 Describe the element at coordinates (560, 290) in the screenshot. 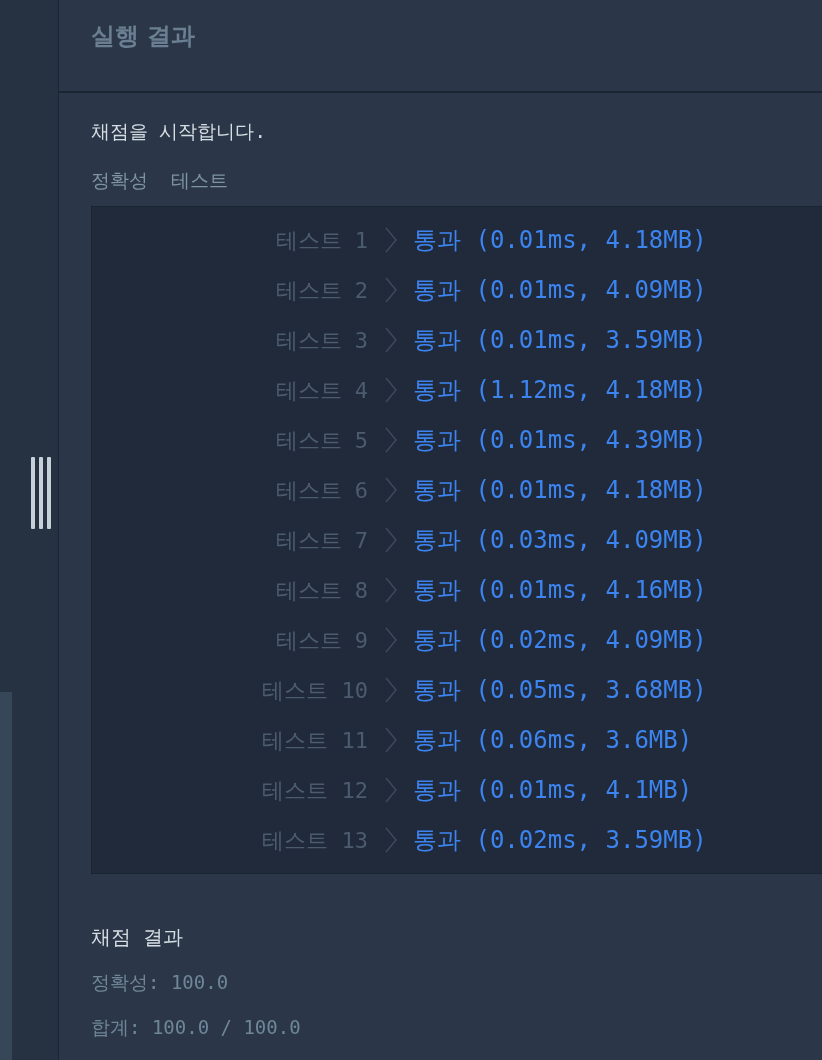

I see `test-result: 통과 (0.01ms, 4.09MB)` at that location.